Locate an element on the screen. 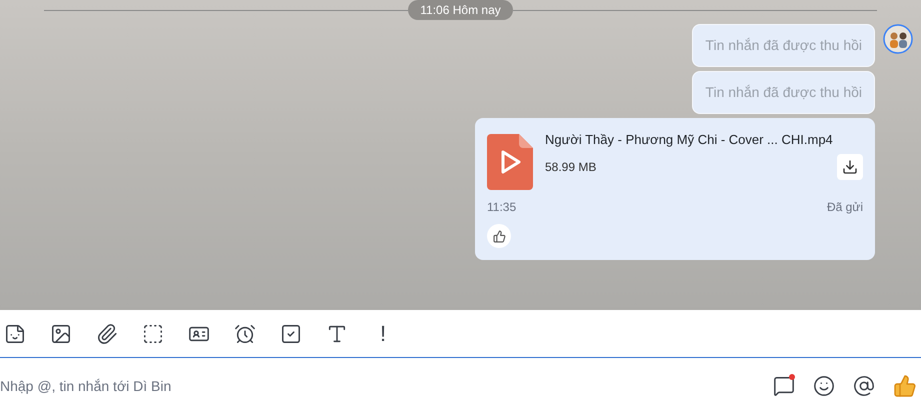  video-file-icon is located at coordinates (510, 162).